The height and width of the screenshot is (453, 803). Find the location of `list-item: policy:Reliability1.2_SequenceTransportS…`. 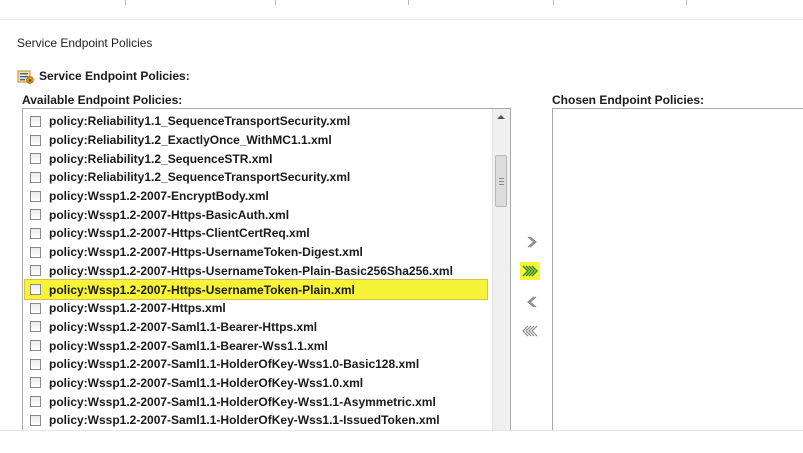

list-item: policy:Reliability1.2_SequenceTransportS… is located at coordinates (256, 177).